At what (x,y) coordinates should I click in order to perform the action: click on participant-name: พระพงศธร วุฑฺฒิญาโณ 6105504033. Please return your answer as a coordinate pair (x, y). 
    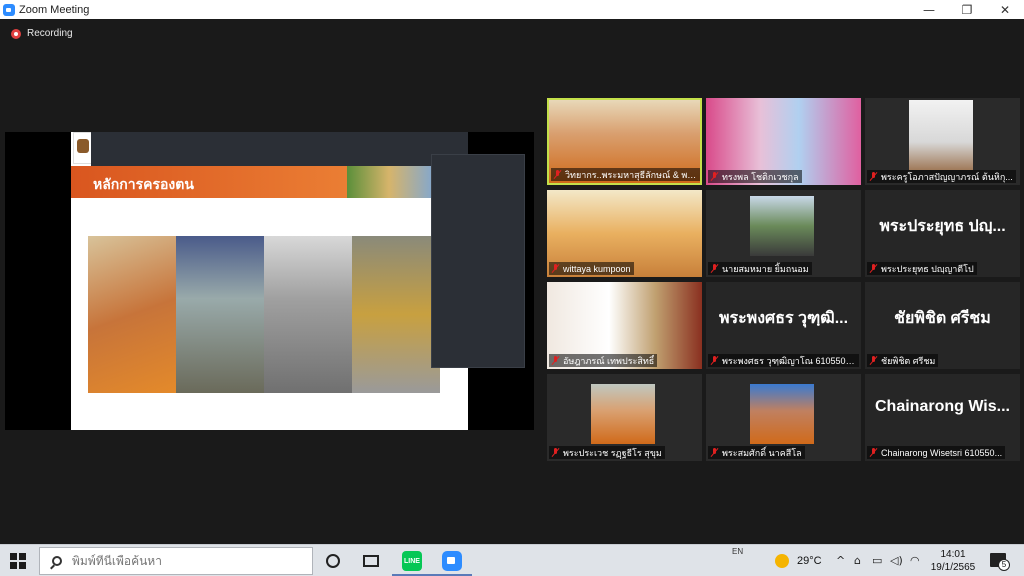
    Looking at the image, I should click on (789, 360).